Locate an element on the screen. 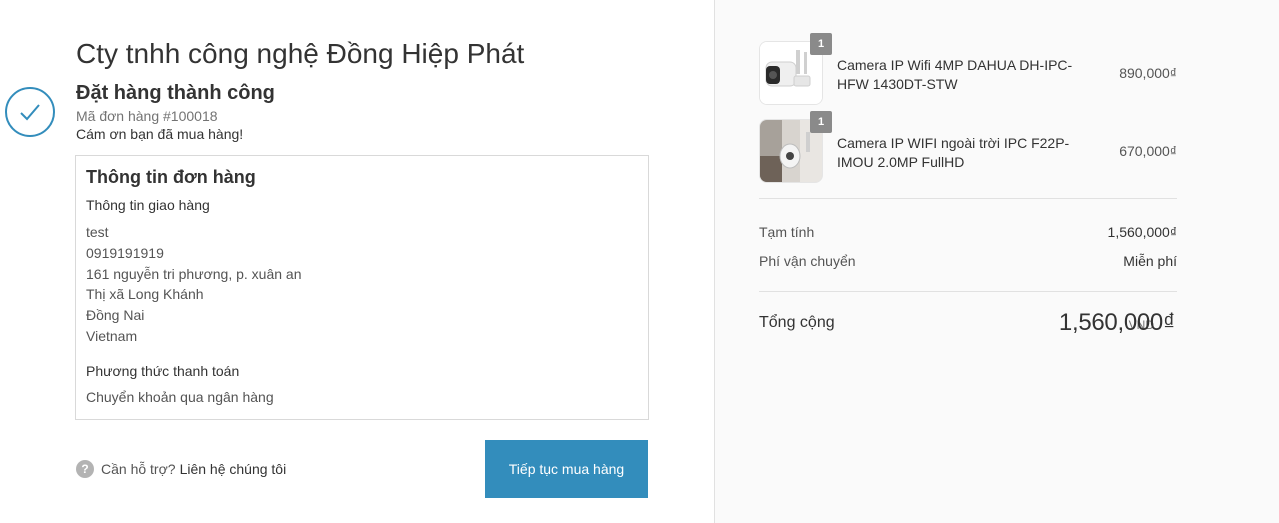  total-value: 1,560,000₫ is located at coordinates (1116, 322).